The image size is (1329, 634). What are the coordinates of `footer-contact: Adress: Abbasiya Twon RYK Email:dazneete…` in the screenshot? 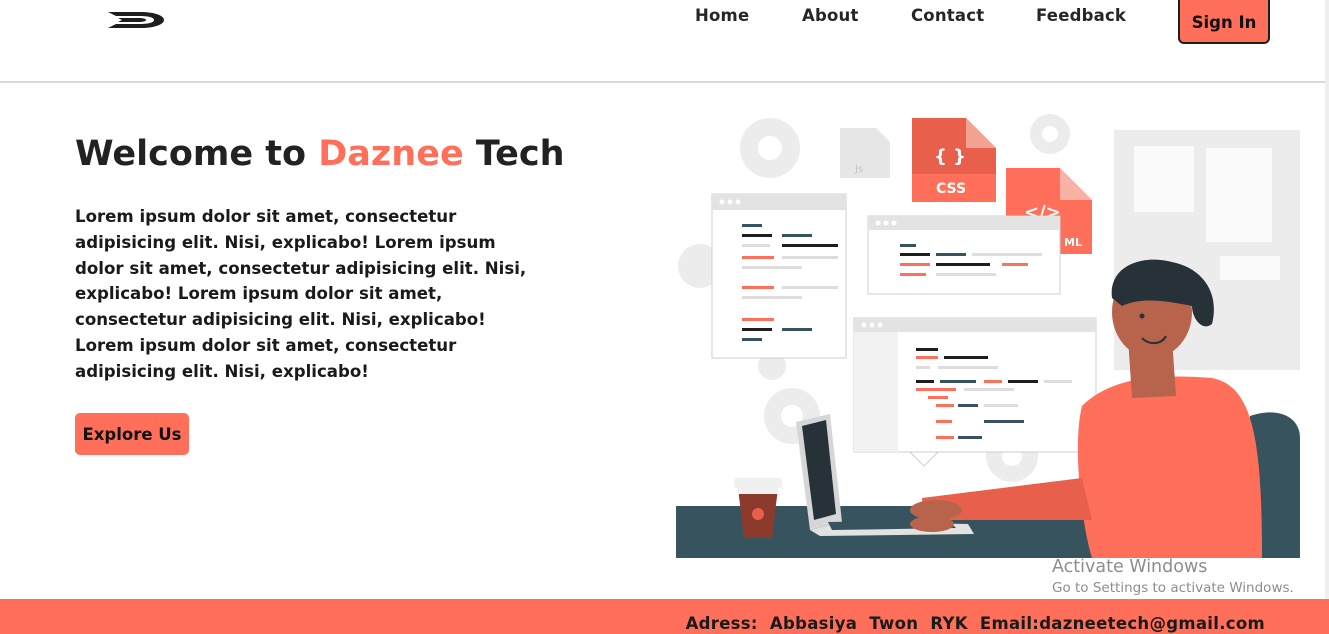 It's located at (975, 623).